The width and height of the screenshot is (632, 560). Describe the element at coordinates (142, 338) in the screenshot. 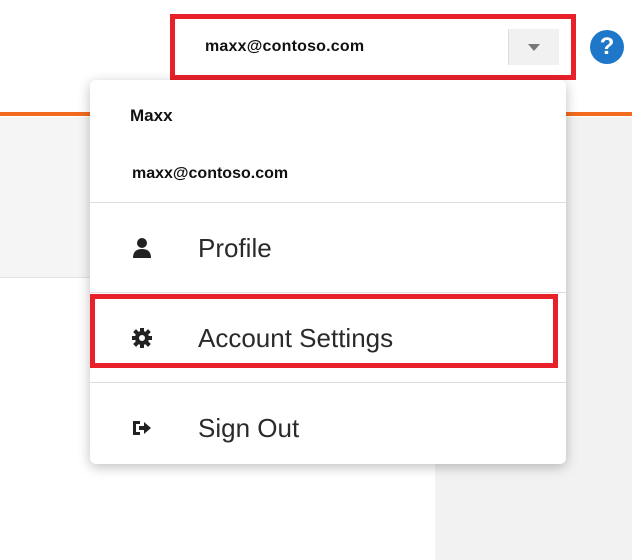

I see `gear-icon` at that location.